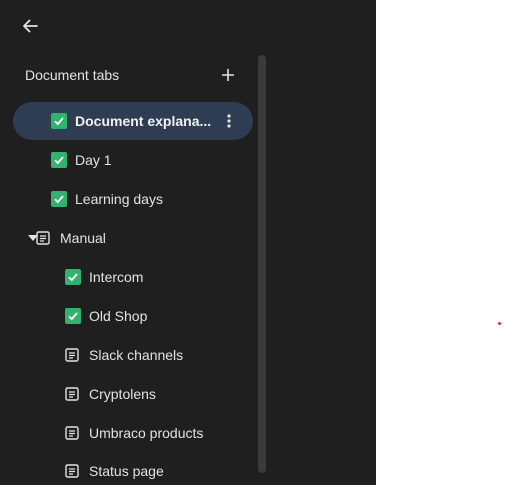  I want to click on tab-intercom: Intercom, so click(133, 277).